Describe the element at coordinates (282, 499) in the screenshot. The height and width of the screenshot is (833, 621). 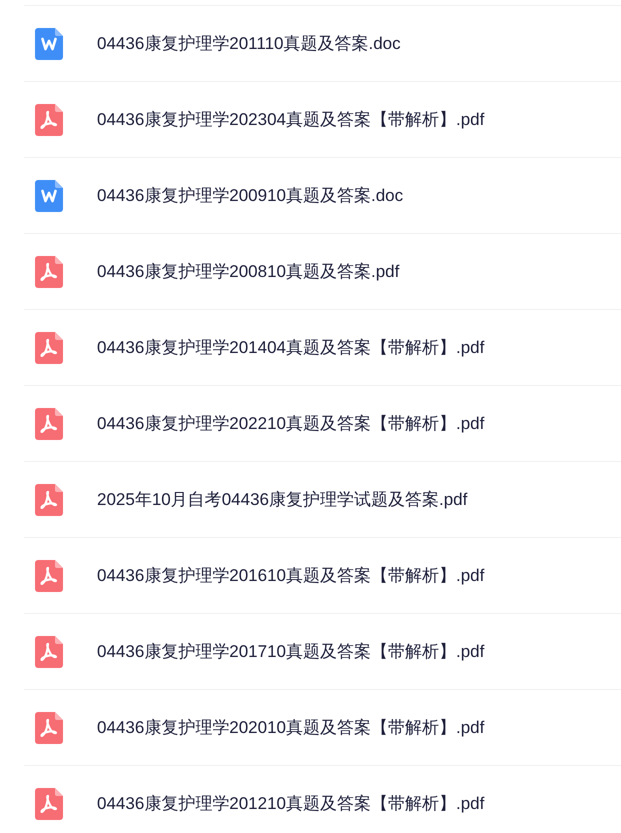
I see `file-name: 2025年10月自考04436康复护理学试题及答案.pdf` at that location.